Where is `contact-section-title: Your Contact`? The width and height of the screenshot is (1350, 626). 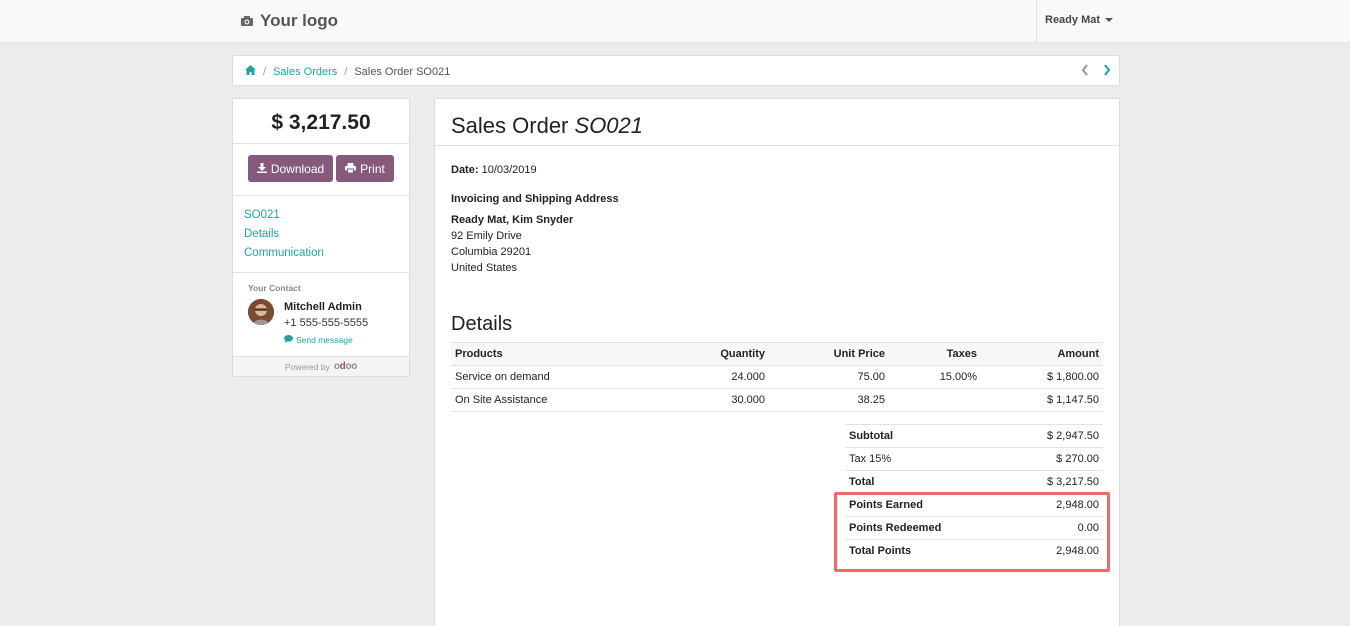
contact-section-title: Your Contact is located at coordinates (274, 288).